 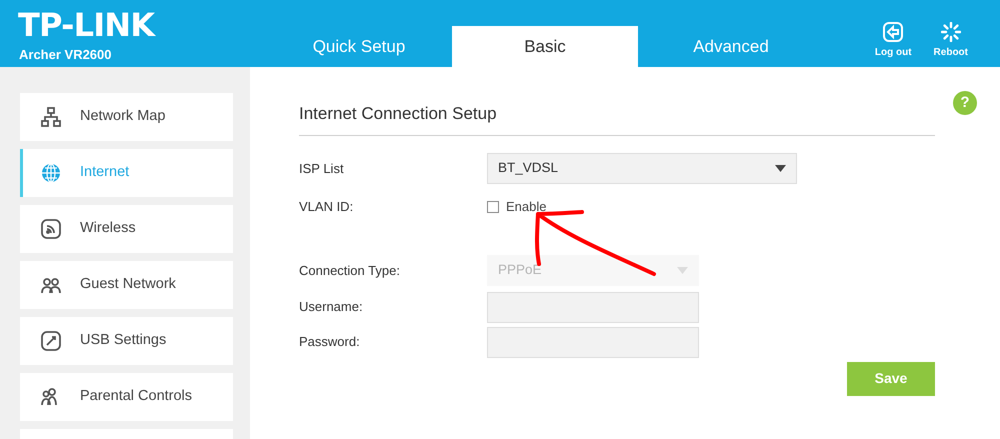 I want to click on model-name: Archer VR2600, so click(x=65, y=55).